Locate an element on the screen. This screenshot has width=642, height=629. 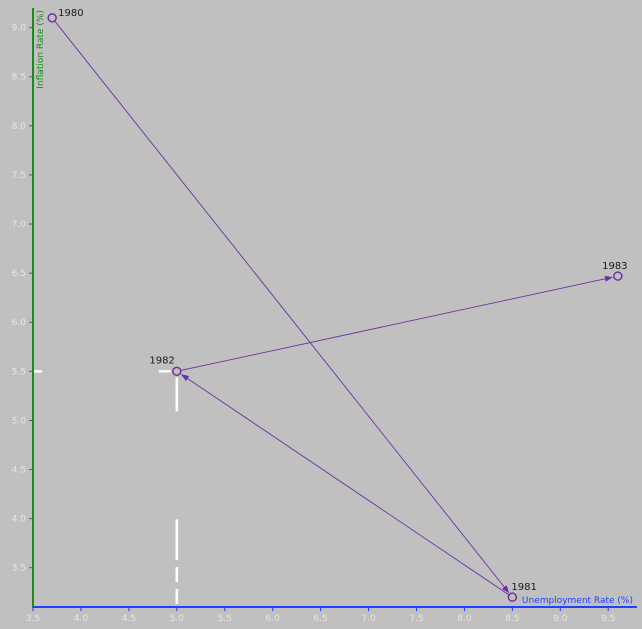
y-tick-label: 6.5 is located at coordinates (19, 274).